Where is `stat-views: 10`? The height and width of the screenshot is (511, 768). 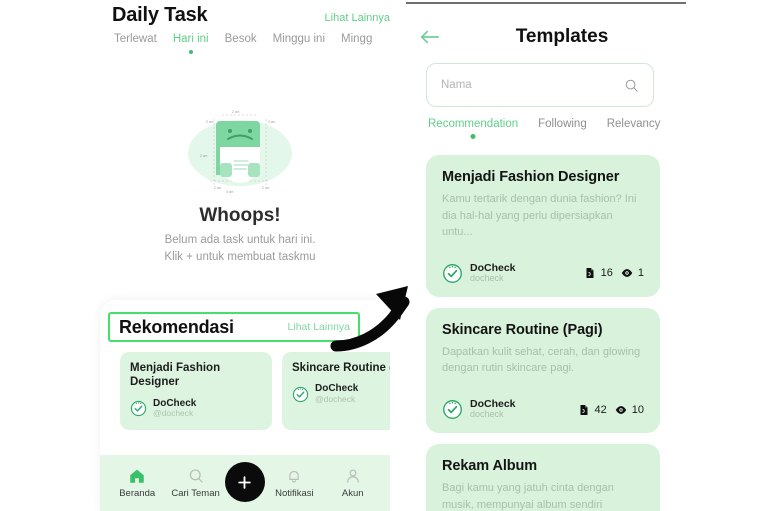
stat-views: 10 is located at coordinates (629, 410).